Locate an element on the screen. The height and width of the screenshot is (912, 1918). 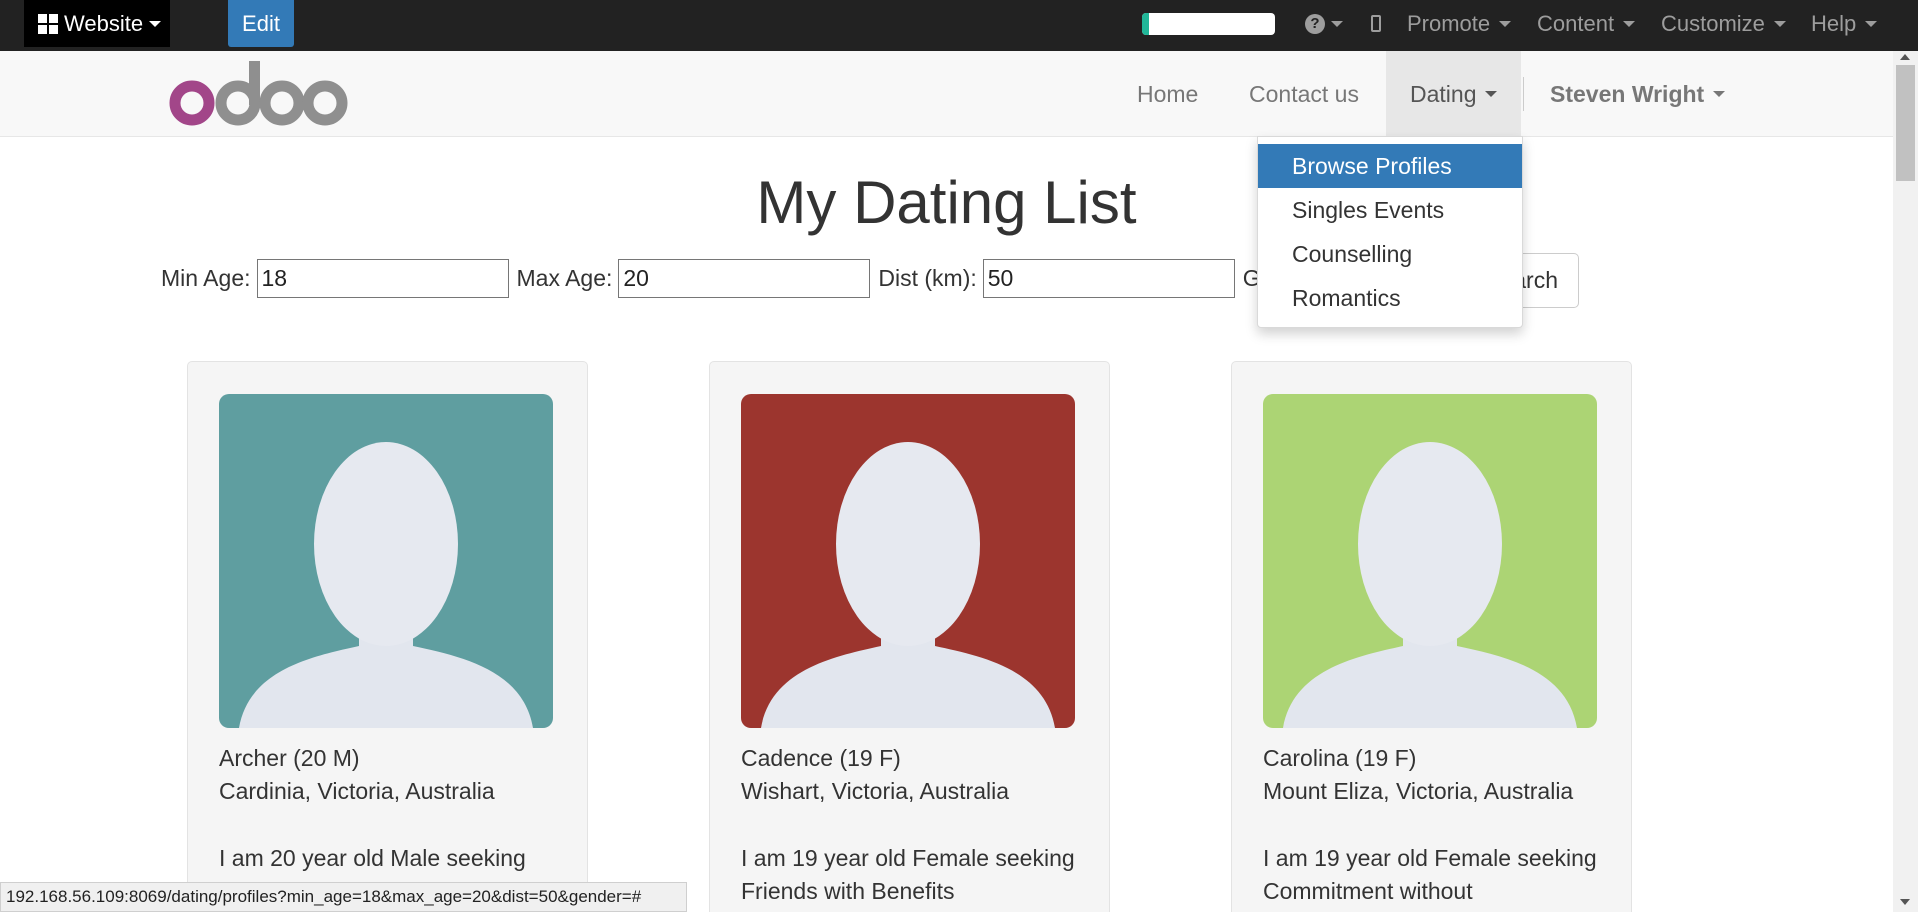
max-age-label: Max Age: is located at coordinates (564, 277).